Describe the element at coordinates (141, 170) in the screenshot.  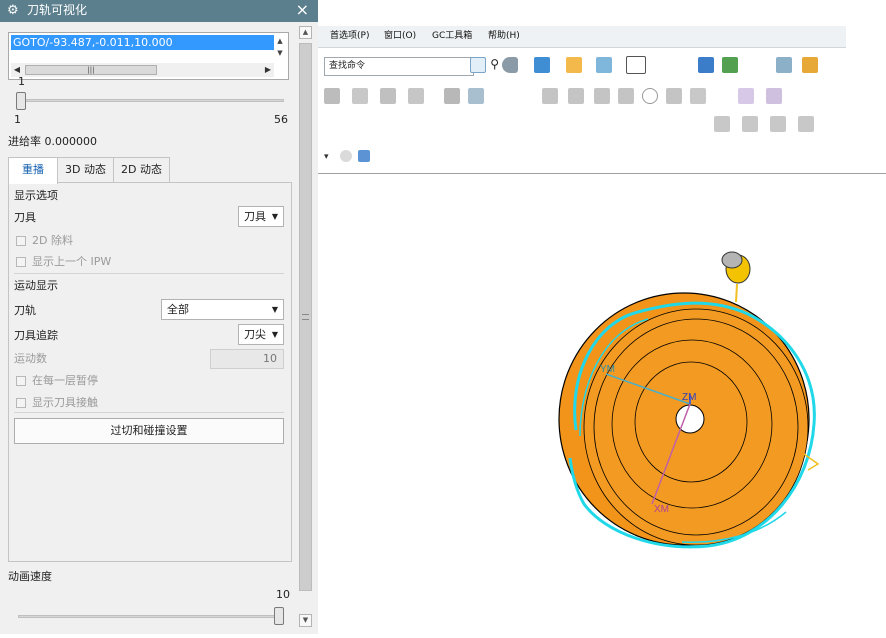
I see `tab-2d-dynamic: 2D 动态` at that location.